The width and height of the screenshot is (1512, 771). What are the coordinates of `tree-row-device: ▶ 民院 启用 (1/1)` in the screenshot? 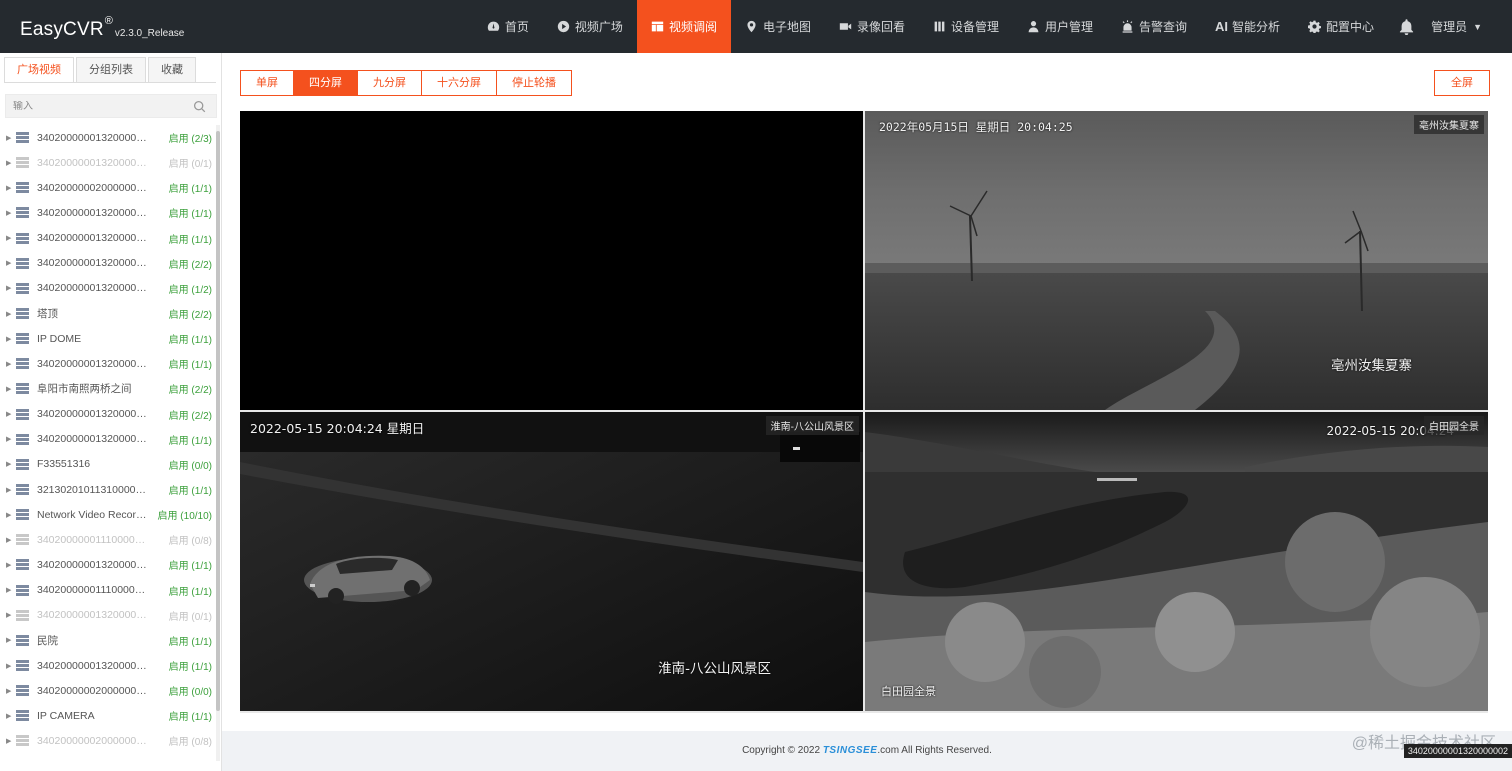 It's located at (108, 640).